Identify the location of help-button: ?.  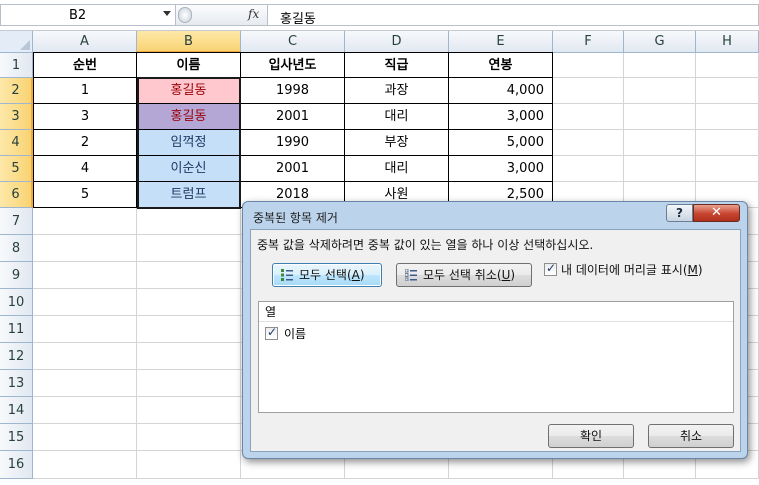
(679, 213).